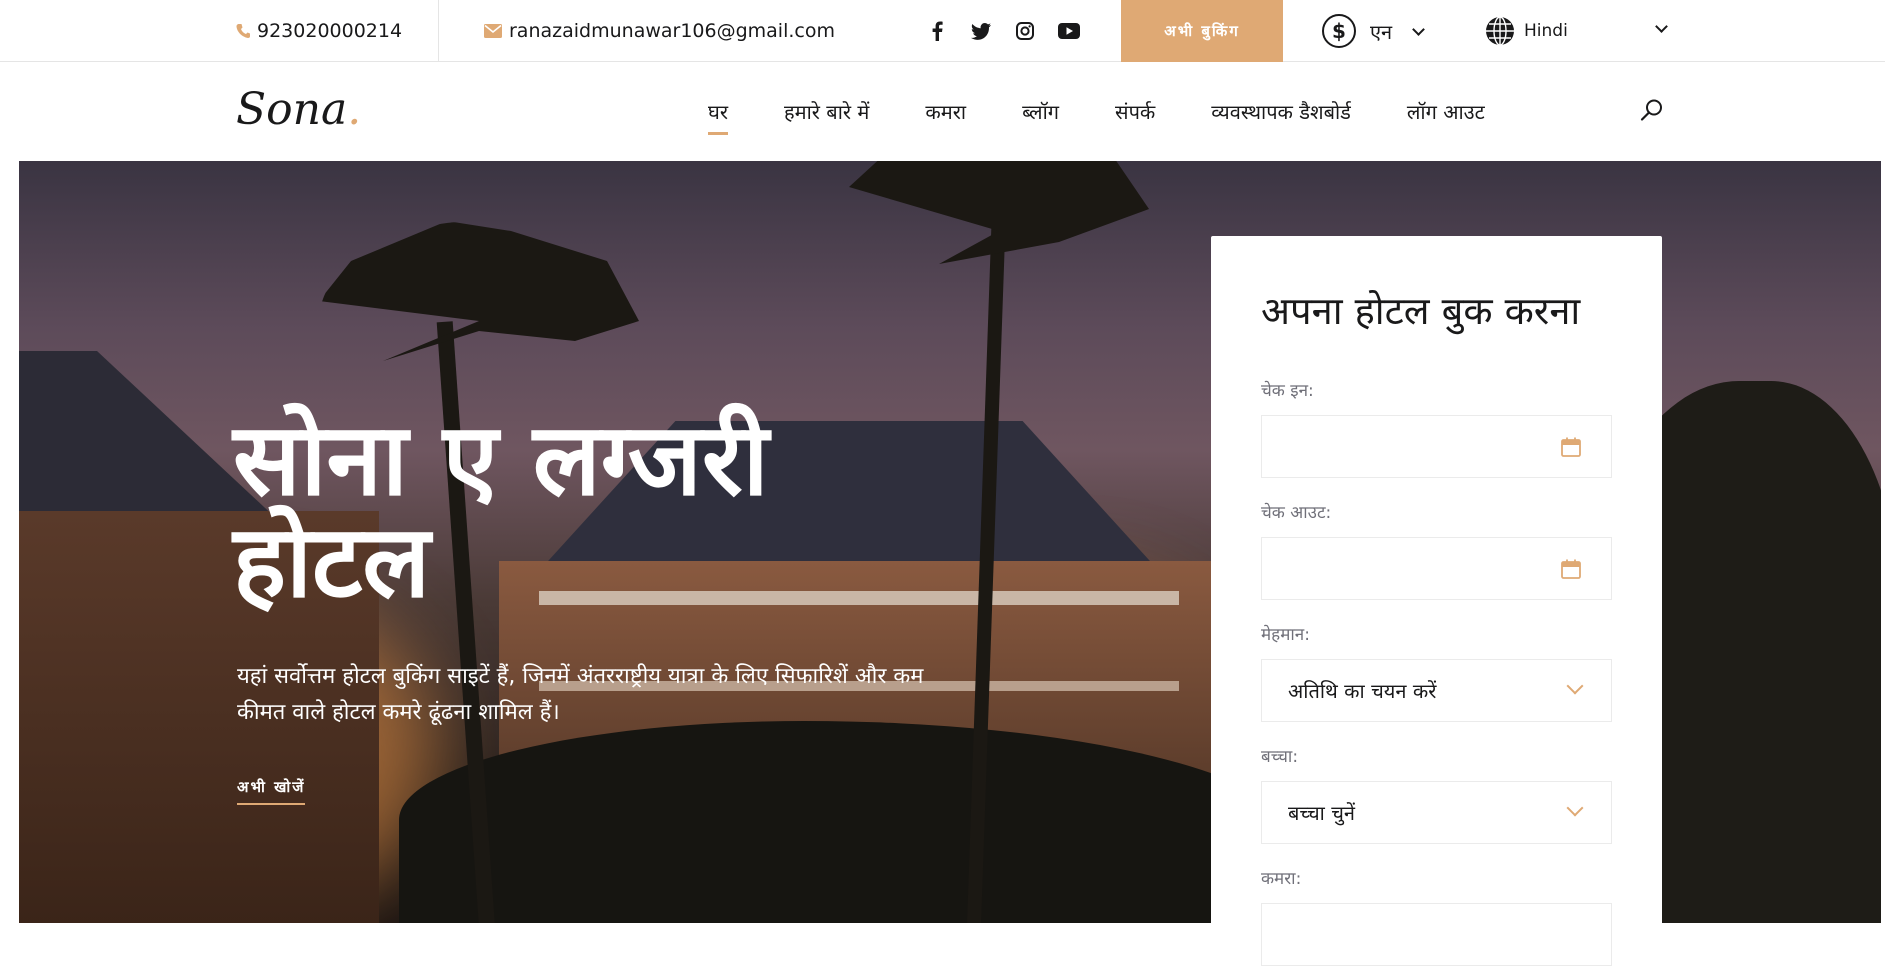  Describe the element at coordinates (826, 111) in the screenshot. I see `nav-item-about: हमारे बारे में` at that location.